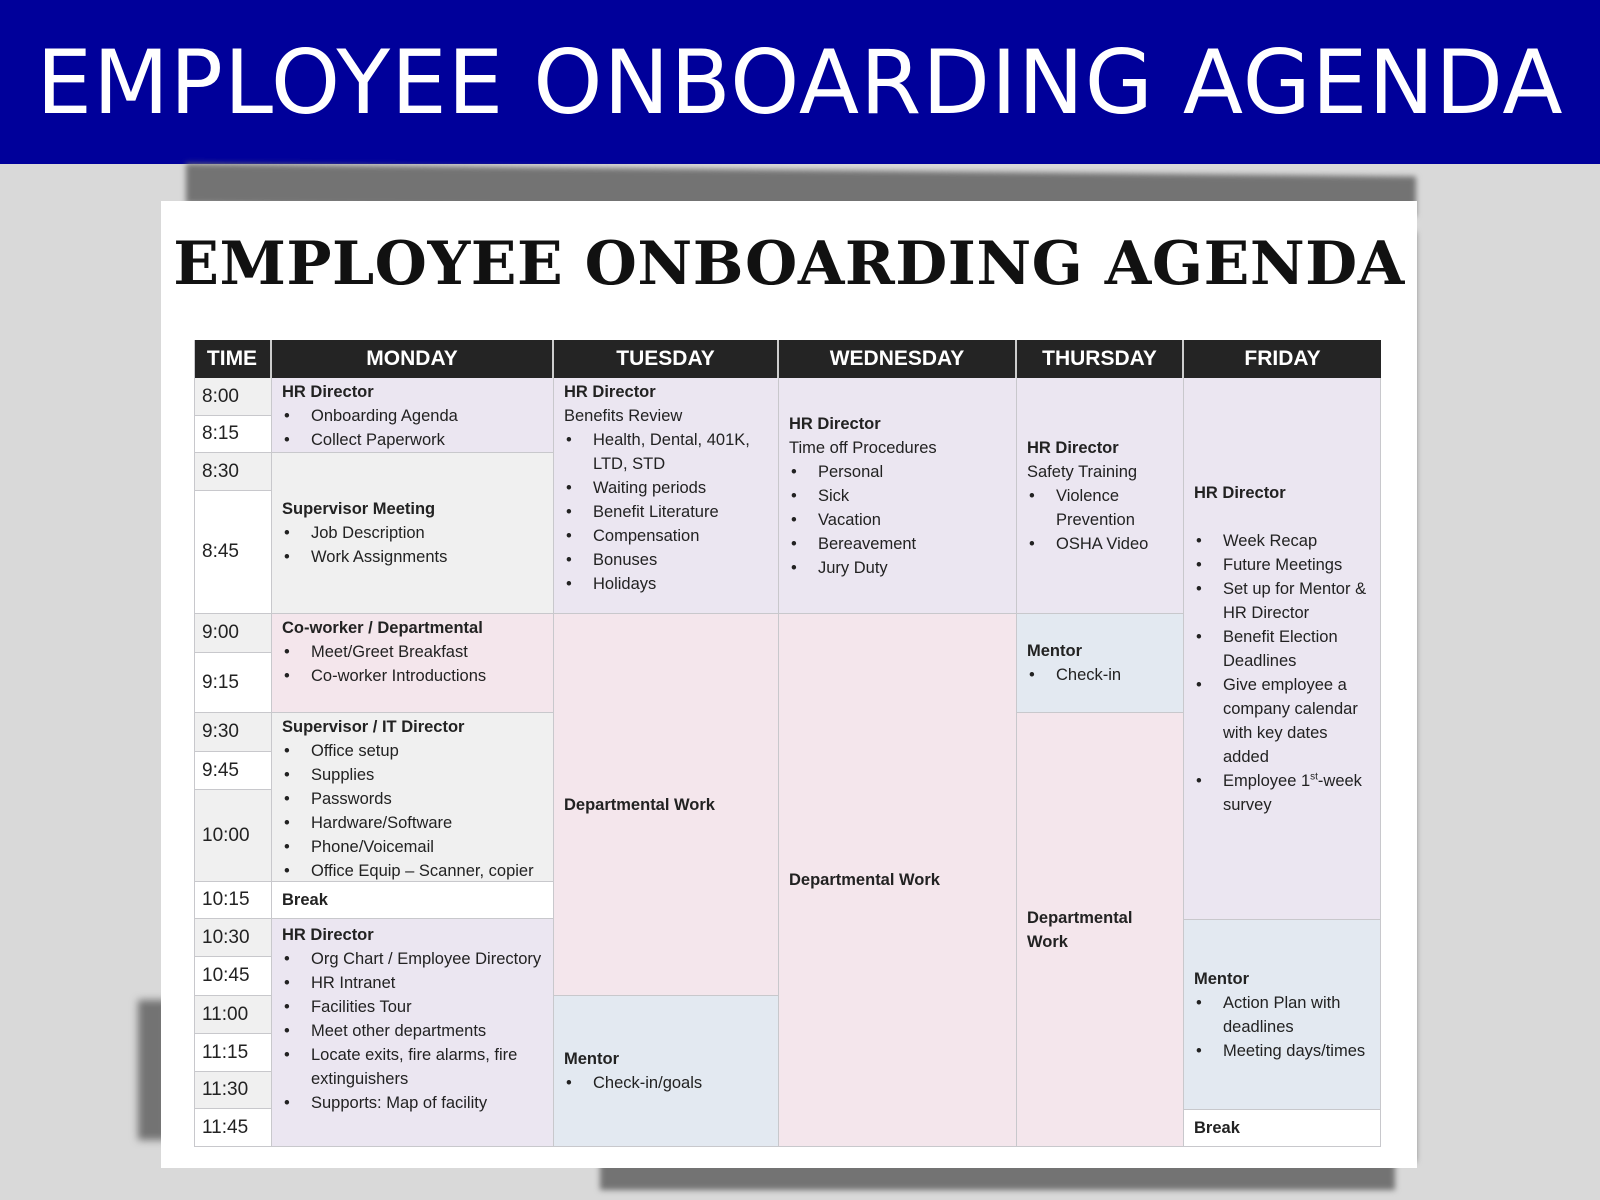 The height and width of the screenshot is (1200, 1600). I want to click on agenda-item: Facilities Tour, so click(412, 1007).